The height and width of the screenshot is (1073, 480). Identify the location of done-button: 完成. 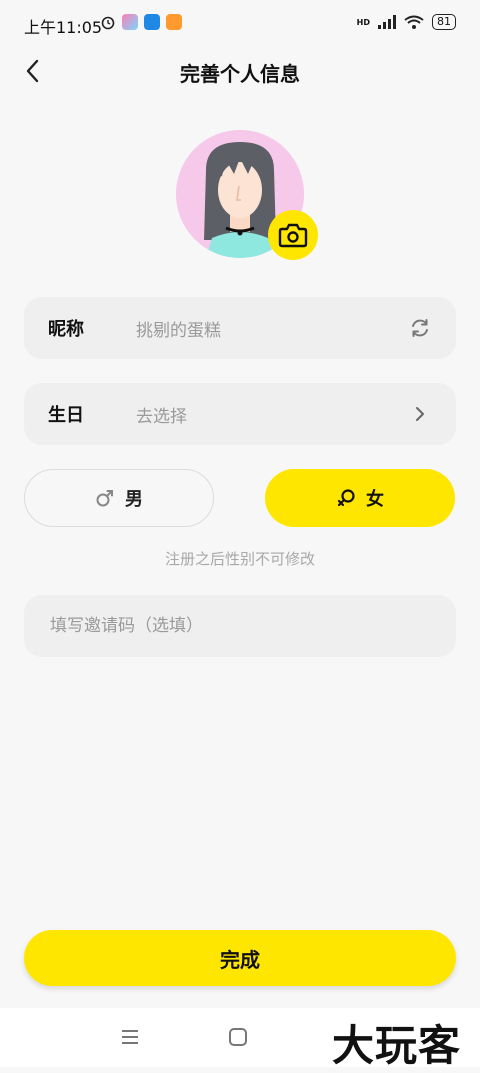
(240, 958).